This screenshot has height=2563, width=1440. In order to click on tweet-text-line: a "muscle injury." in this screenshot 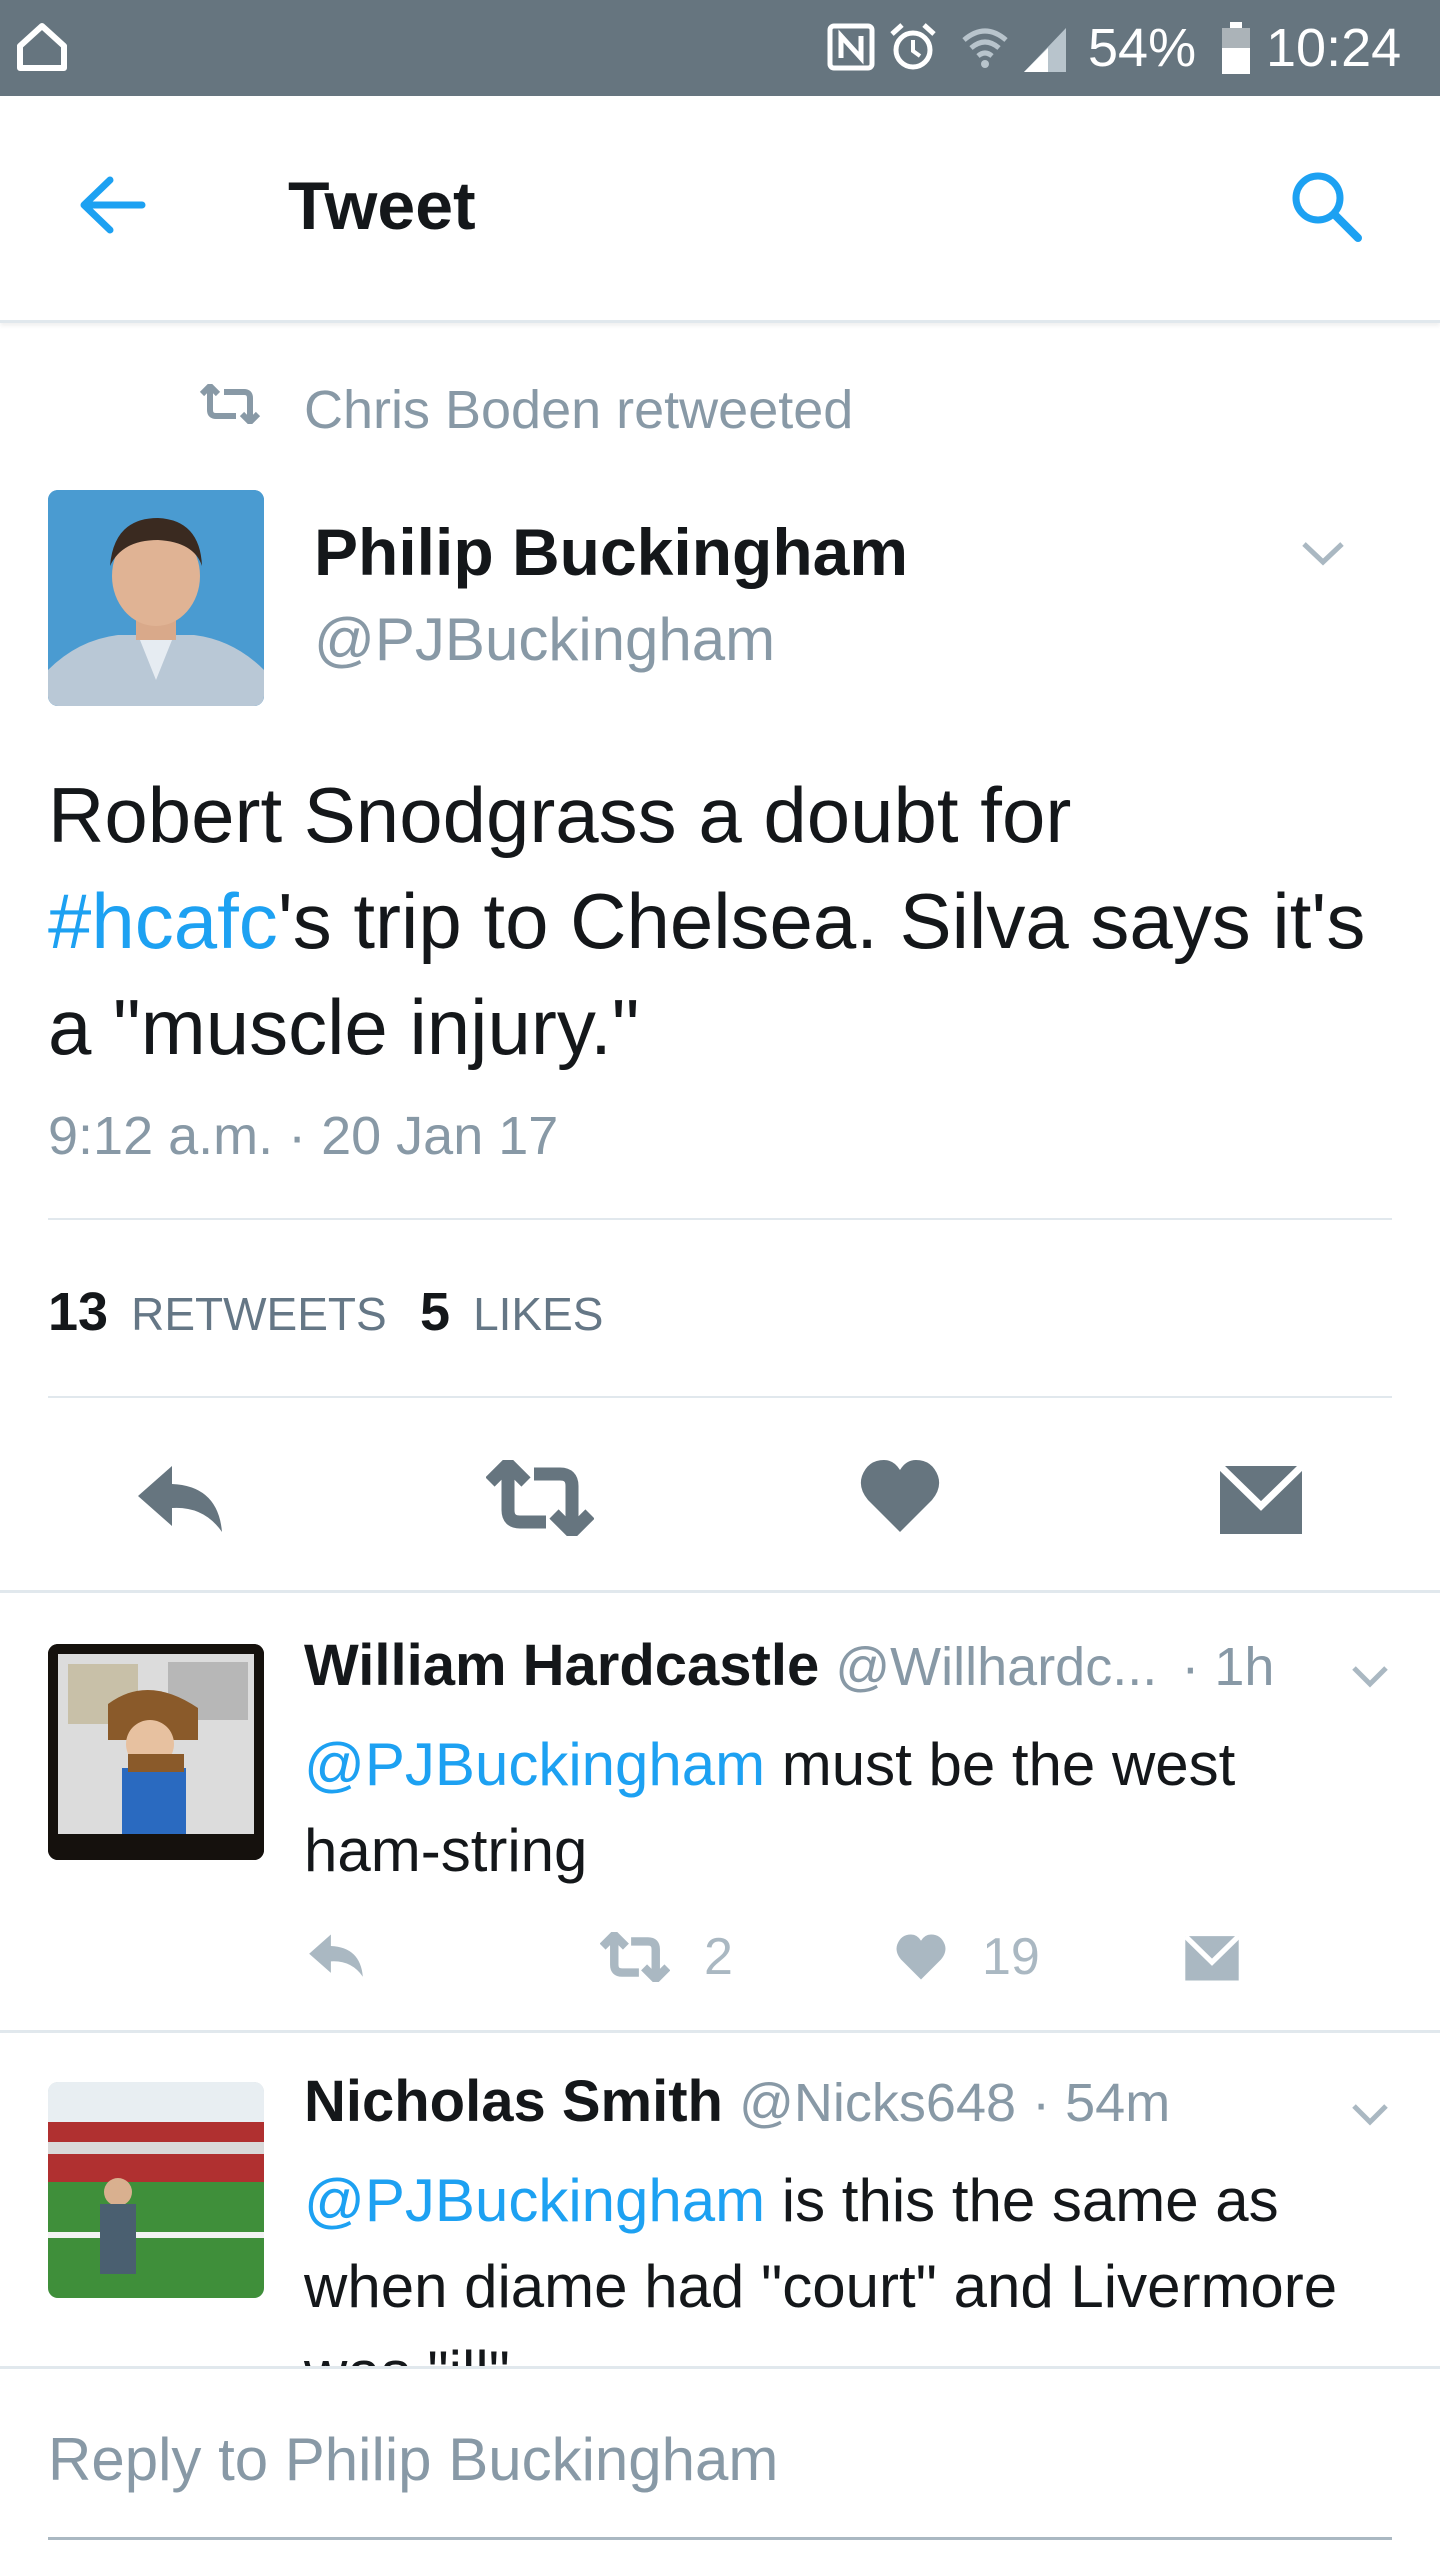, I will do `click(344, 1027)`.